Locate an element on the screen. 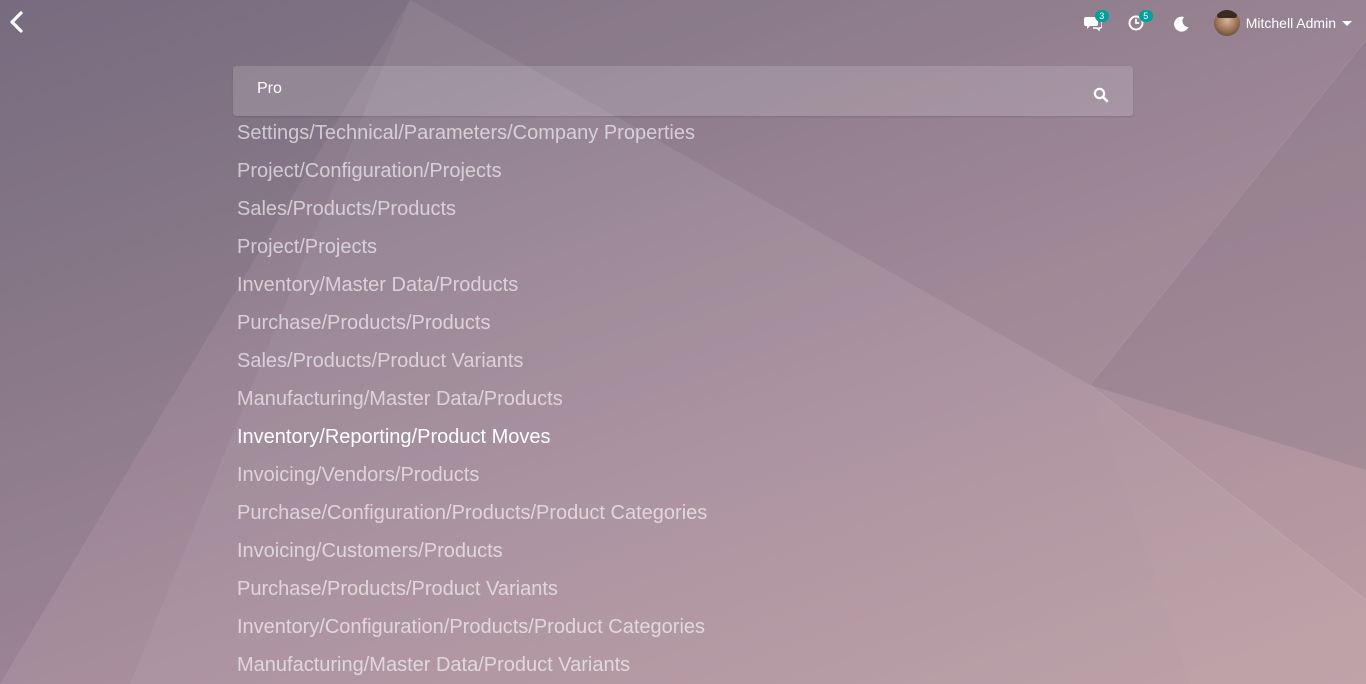 Image resolution: width=1366 pixels, height=684 pixels. systray: 3 5 Mitchell Admin is located at coordinates (1217, 23).